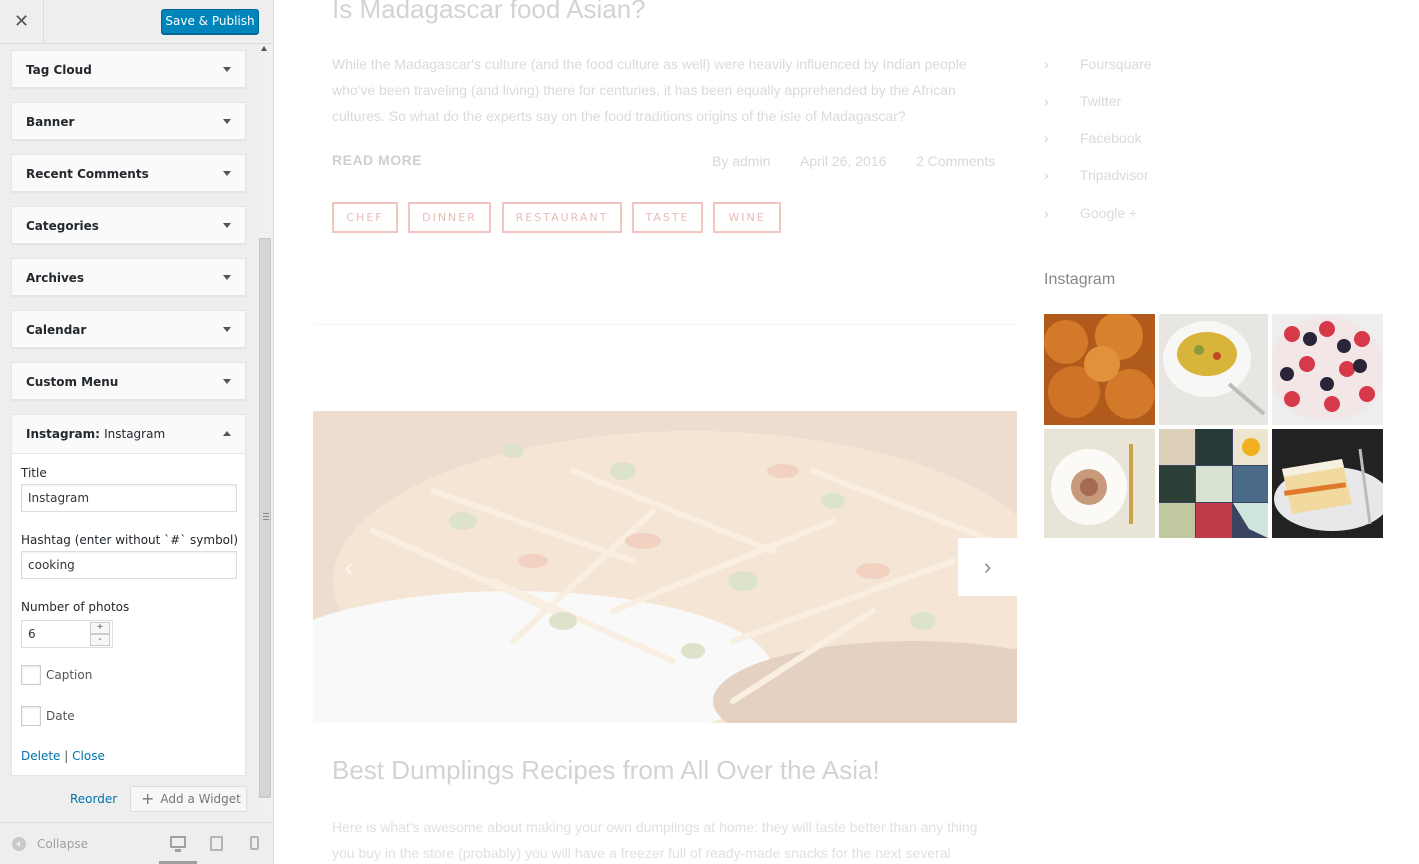 The image size is (1419, 864). What do you see at coordinates (200, 799) in the screenshot?
I see `add-widget-label: Add a Widget` at bounding box center [200, 799].